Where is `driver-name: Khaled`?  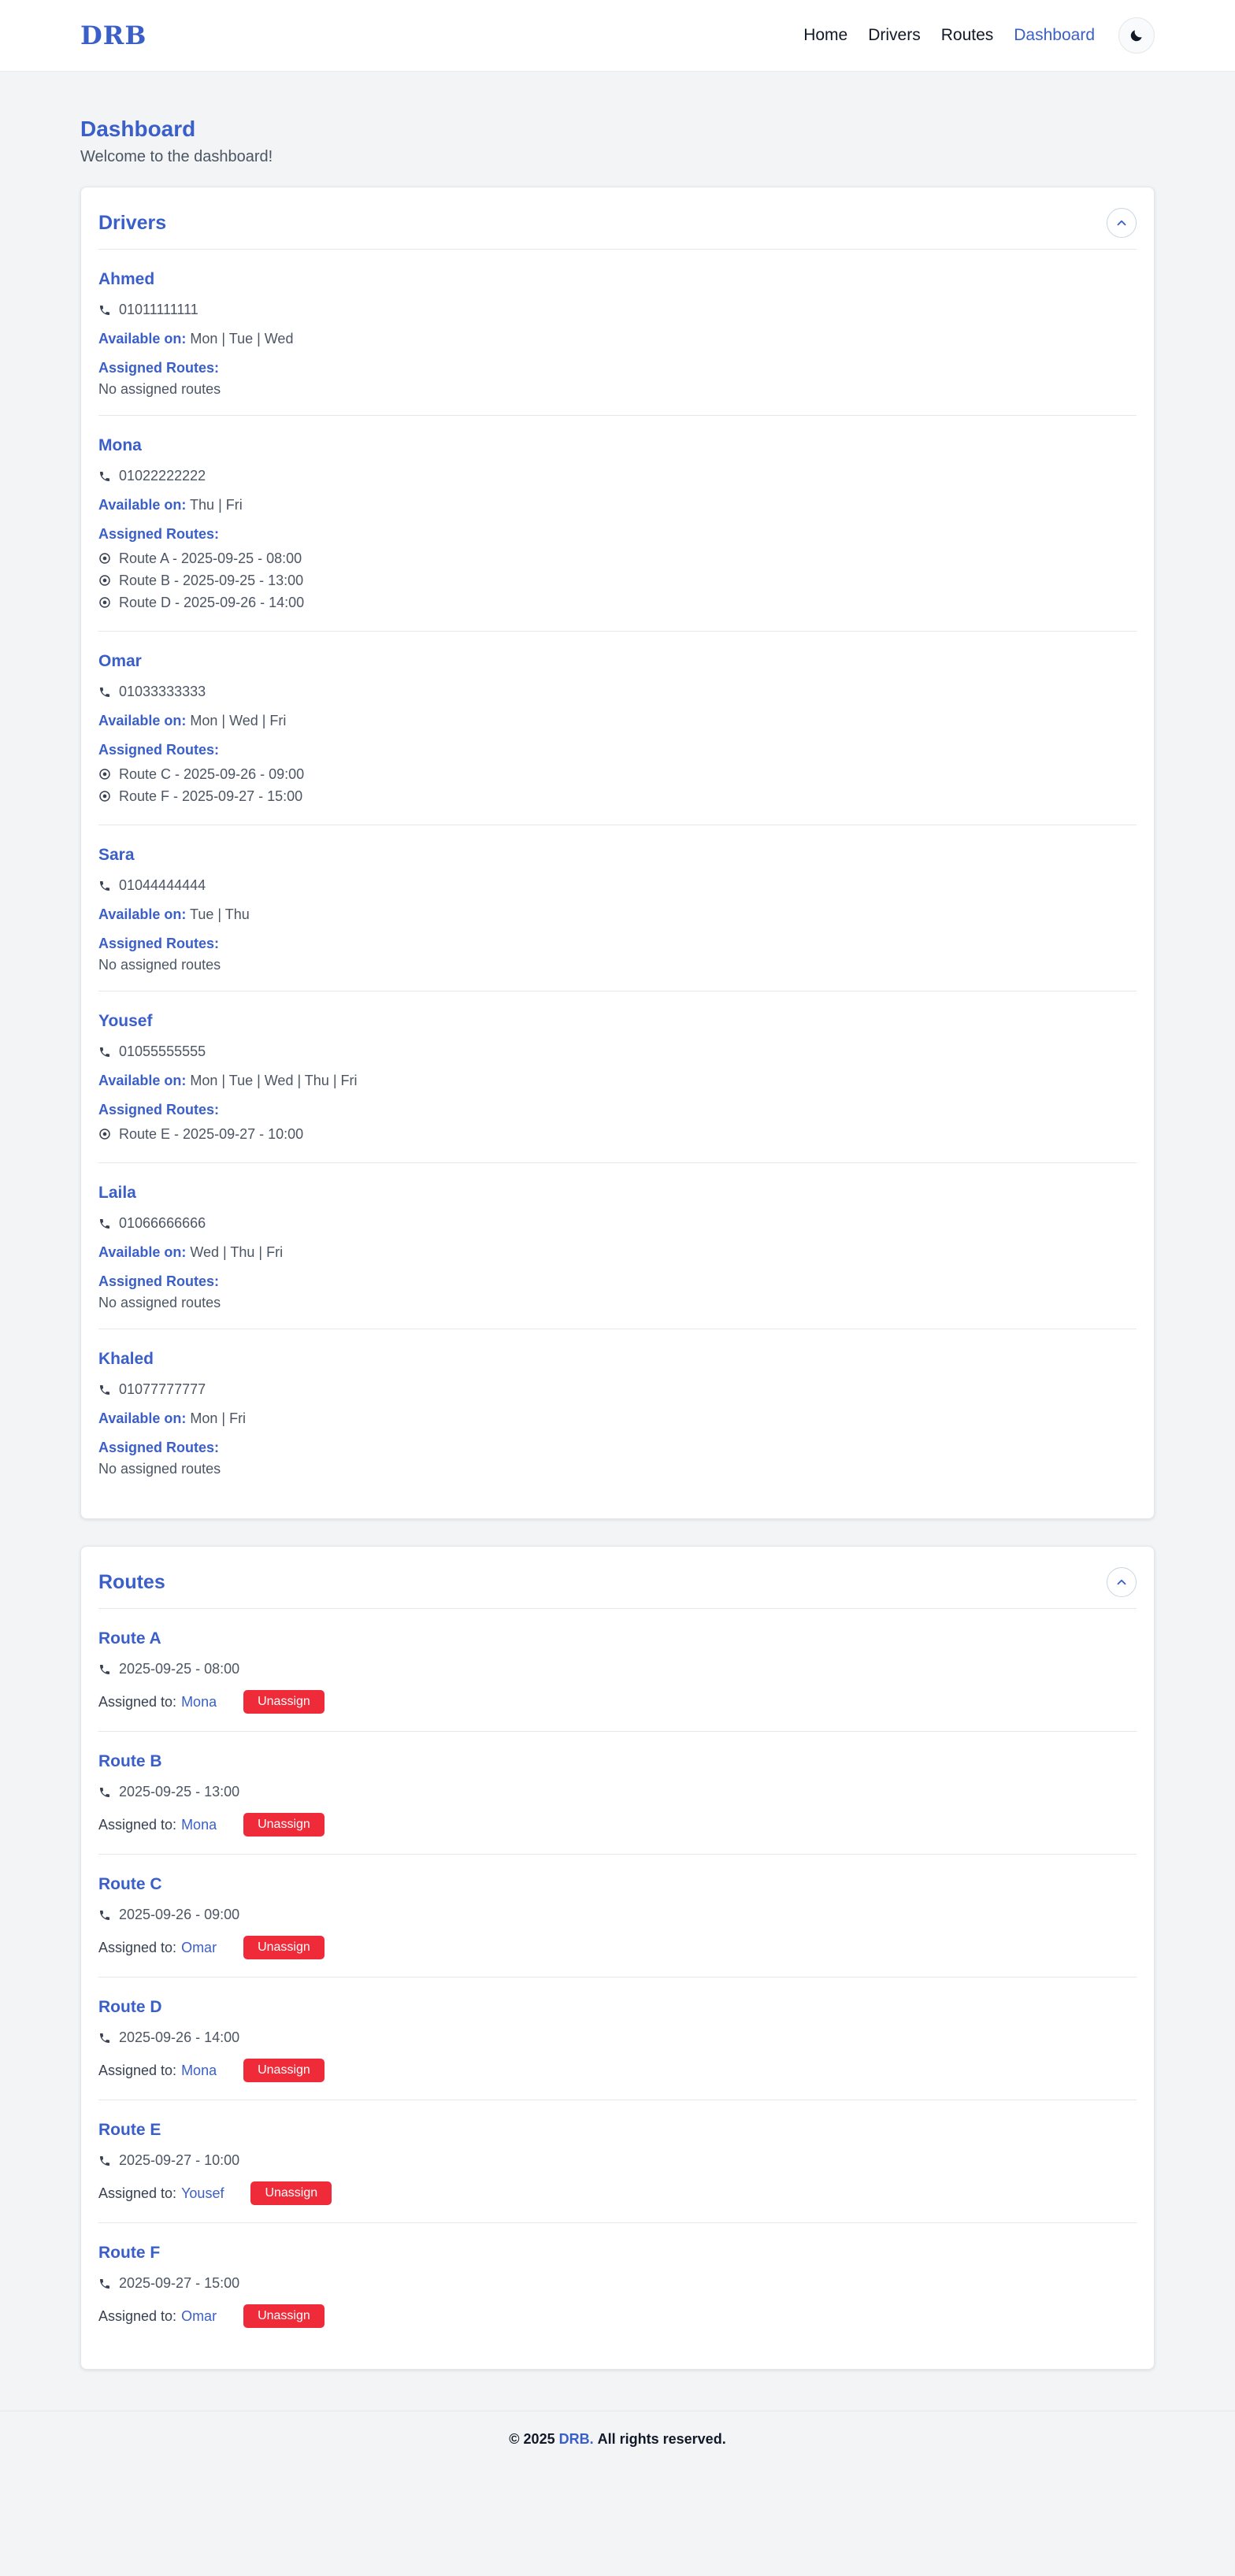
driver-name: Khaled is located at coordinates (617, 1359).